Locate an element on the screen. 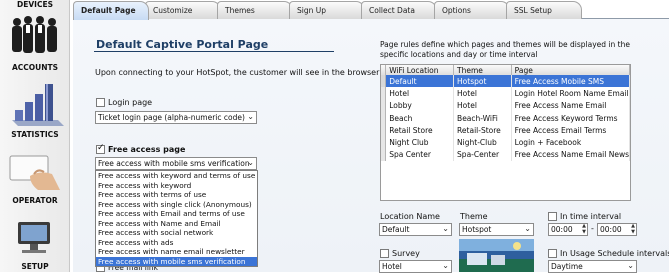 This screenshot has height=273, width=669. cell-page: Login + Facebook is located at coordinates (570, 142).